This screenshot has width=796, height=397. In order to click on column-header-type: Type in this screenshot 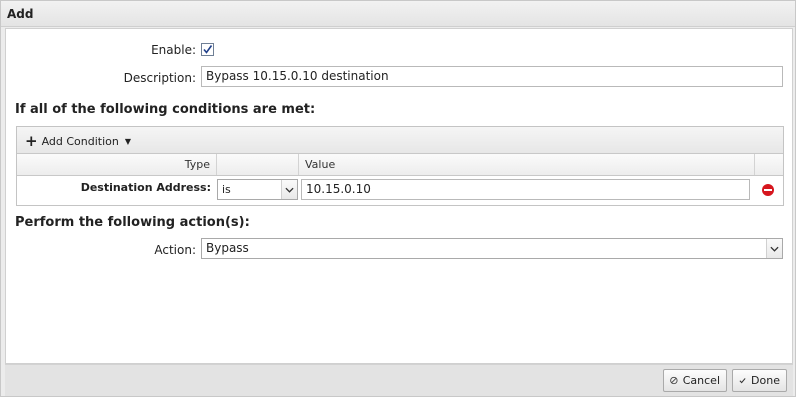, I will do `click(117, 164)`.